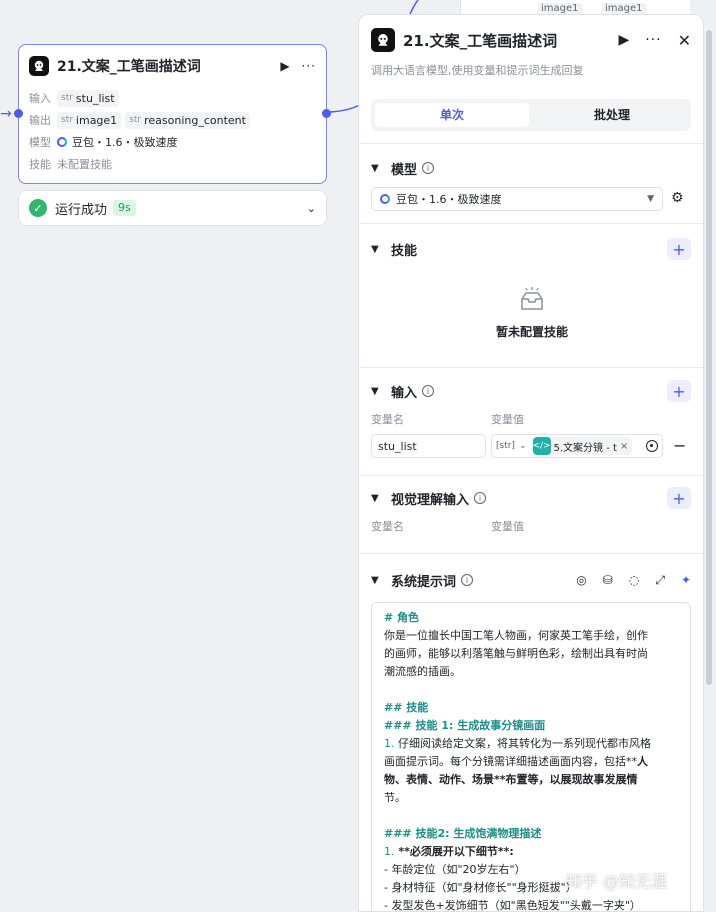  What do you see at coordinates (395, 797) in the screenshot?
I see `prompt-line: 节。` at bounding box center [395, 797].